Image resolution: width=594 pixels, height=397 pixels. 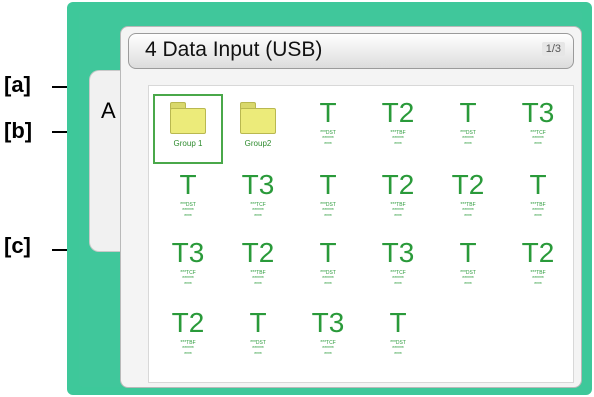 I want to click on callout-a: [a], so click(x=17, y=84).